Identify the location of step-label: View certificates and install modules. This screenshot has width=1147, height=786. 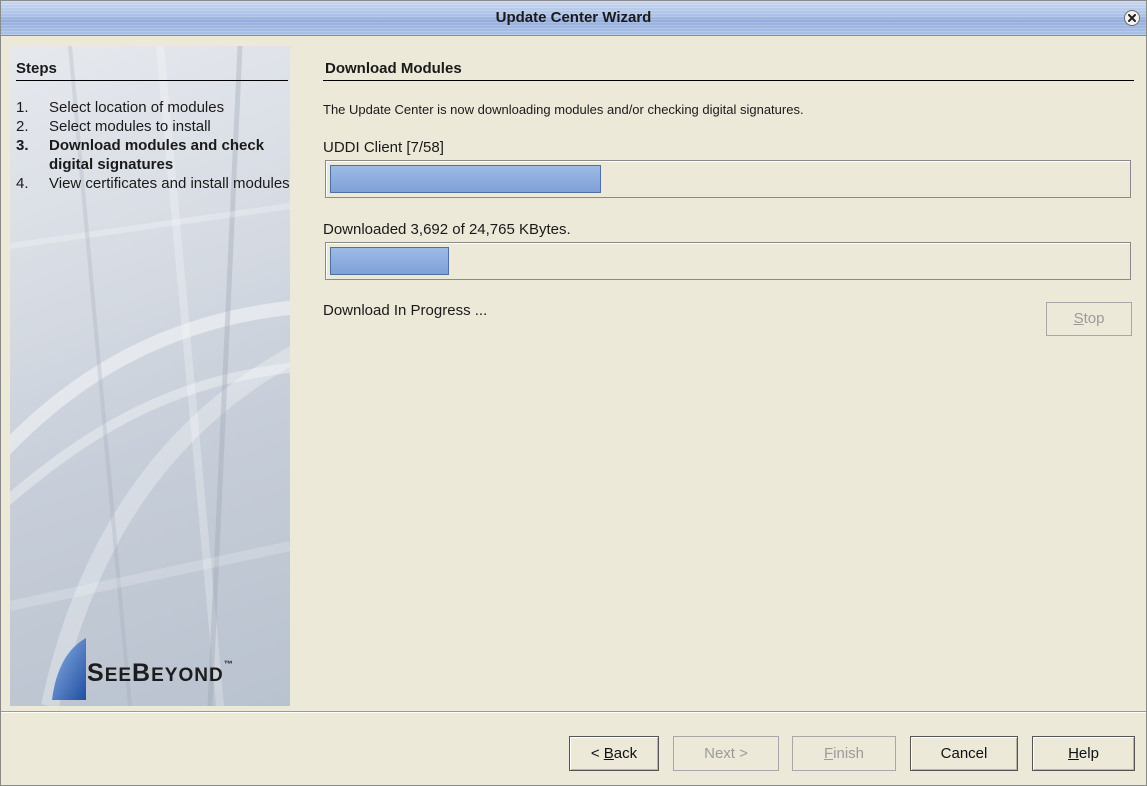
(169, 183).